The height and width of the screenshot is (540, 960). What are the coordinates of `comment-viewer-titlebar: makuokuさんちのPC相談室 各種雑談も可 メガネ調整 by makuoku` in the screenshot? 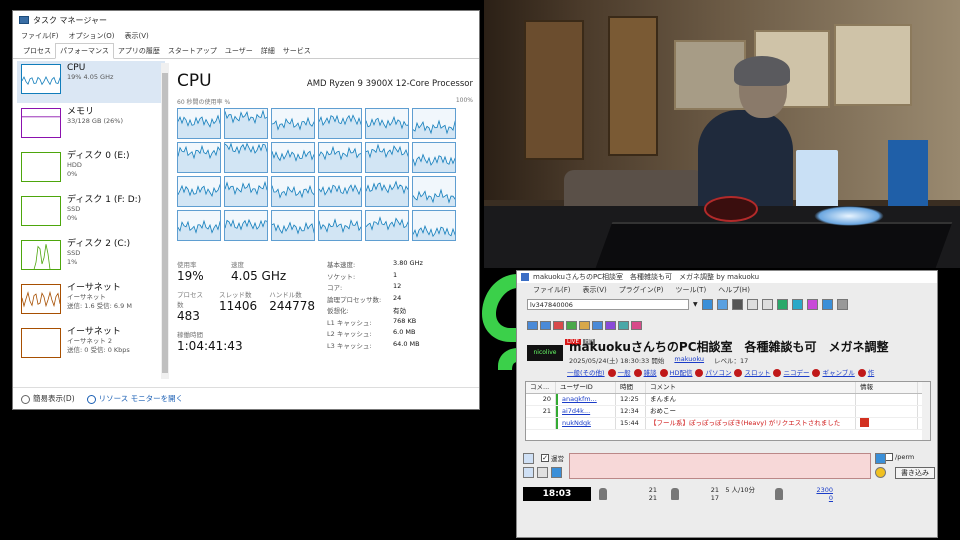 It's located at (727, 277).